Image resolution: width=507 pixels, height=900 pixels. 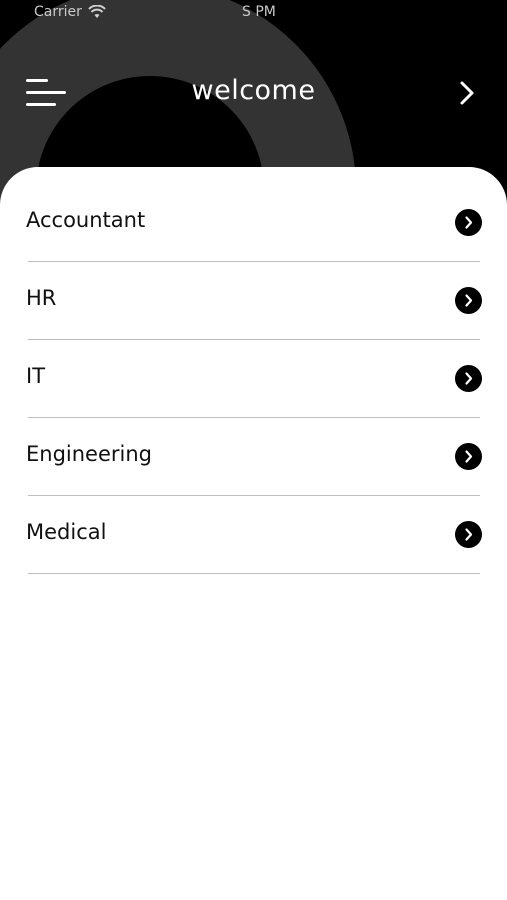 What do you see at coordinates (253, 457) in the screenshot?
I see `list-item-engineering: Engineering` at bounding box center [253, 457].